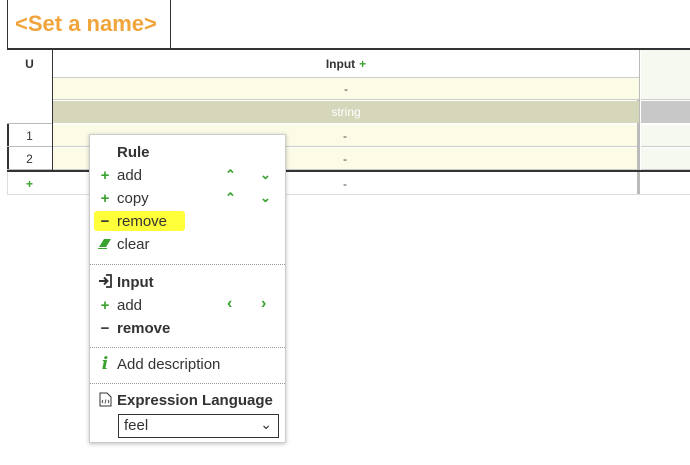 Image resolution: width=690 pixels, height=465 pixels. What do you see at coordinates (263, 304) in the screenshot?
I see `add-input-right-icon: ›` at bounding box center [263, 304].